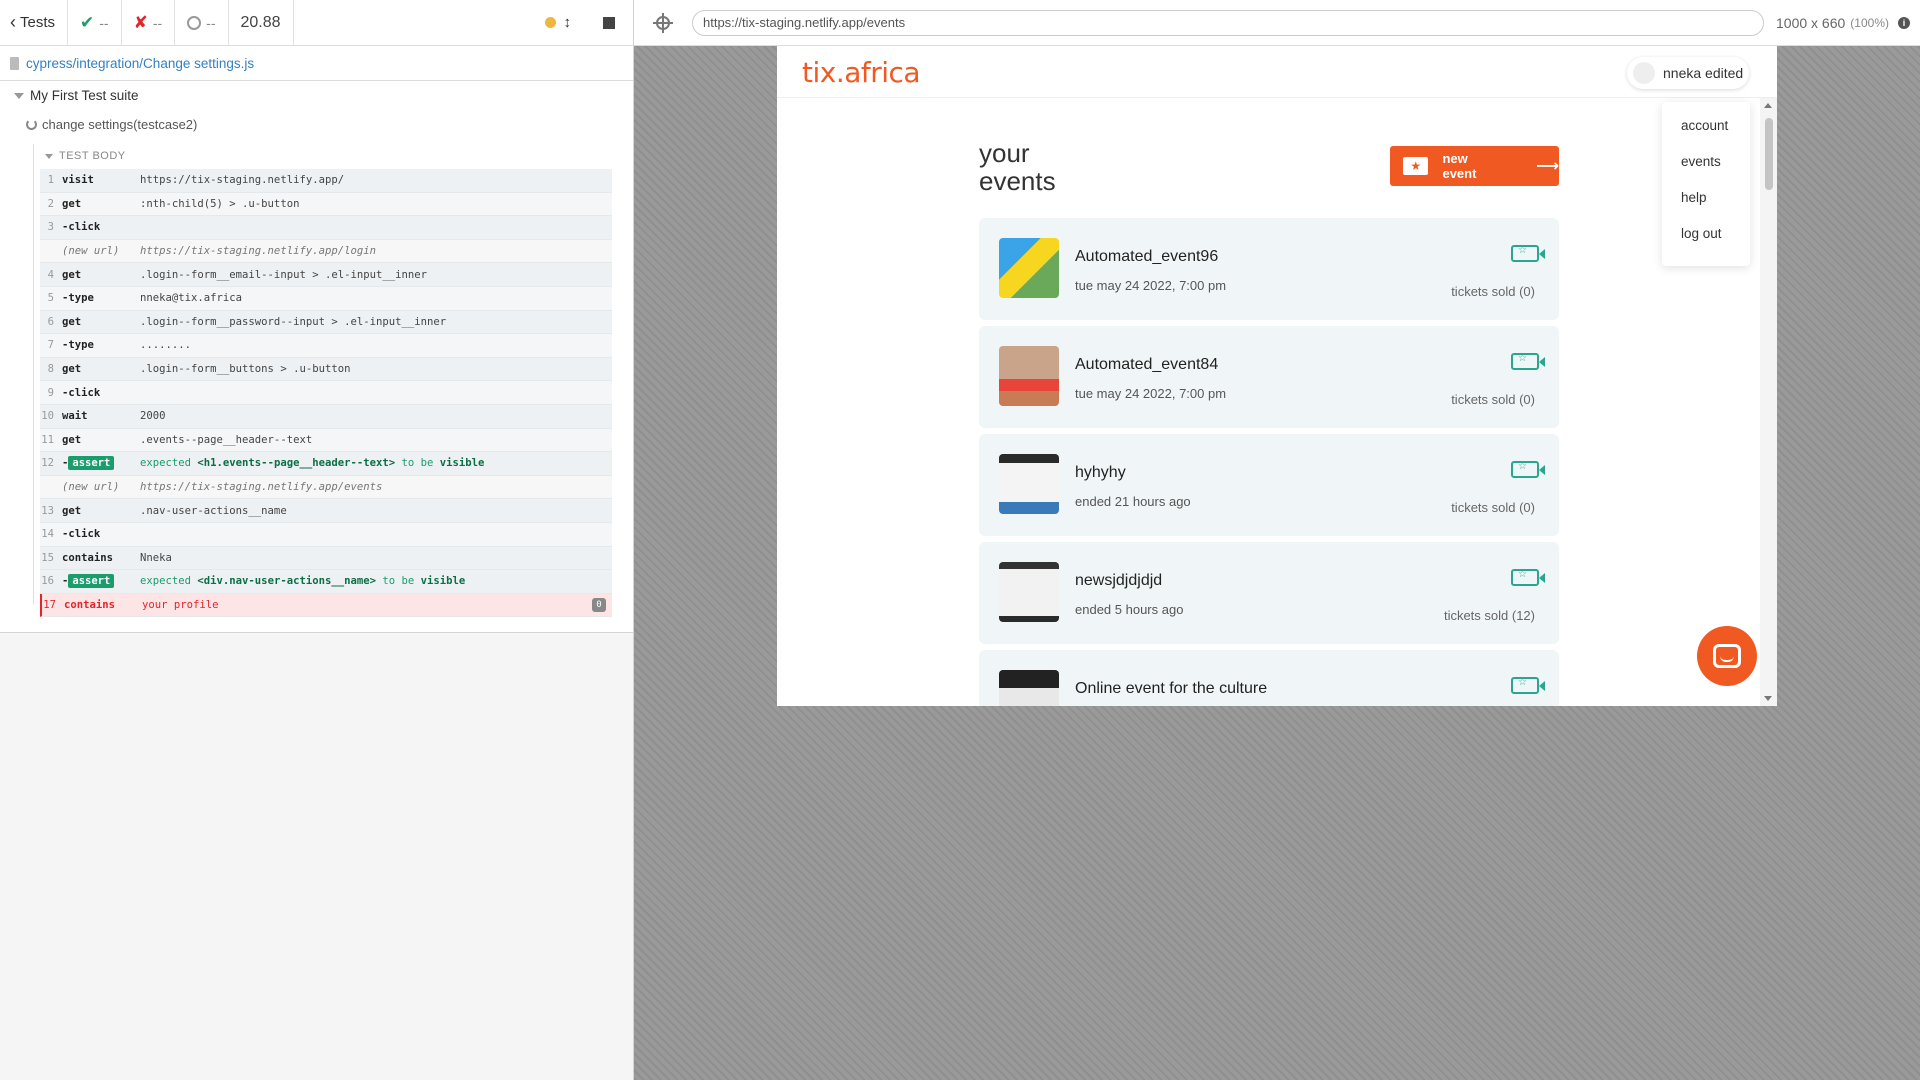 The image size is (1920, 1080). What do you see at coordinates (1474, 166) in the screenshot?
I see `new-event-button: ★ new event ⟶` at bounding box center [1474, 166].